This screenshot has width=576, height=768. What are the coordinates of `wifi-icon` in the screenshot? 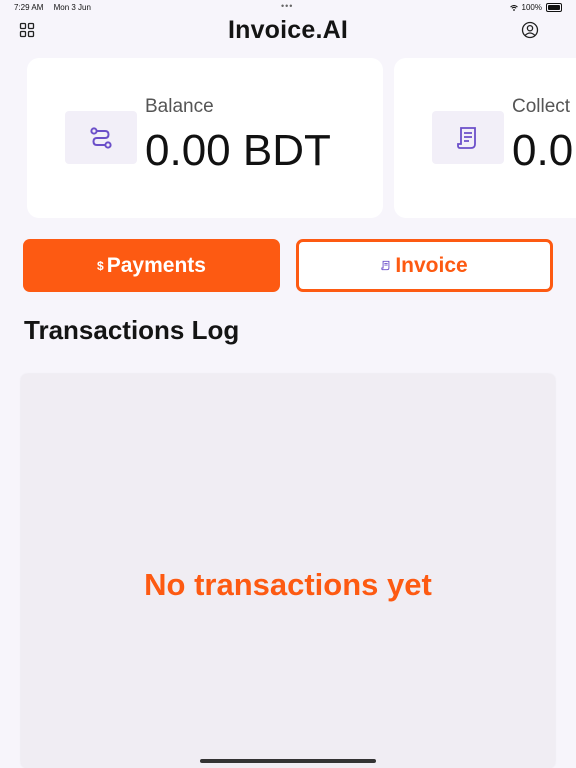 It's located at (513, 7).